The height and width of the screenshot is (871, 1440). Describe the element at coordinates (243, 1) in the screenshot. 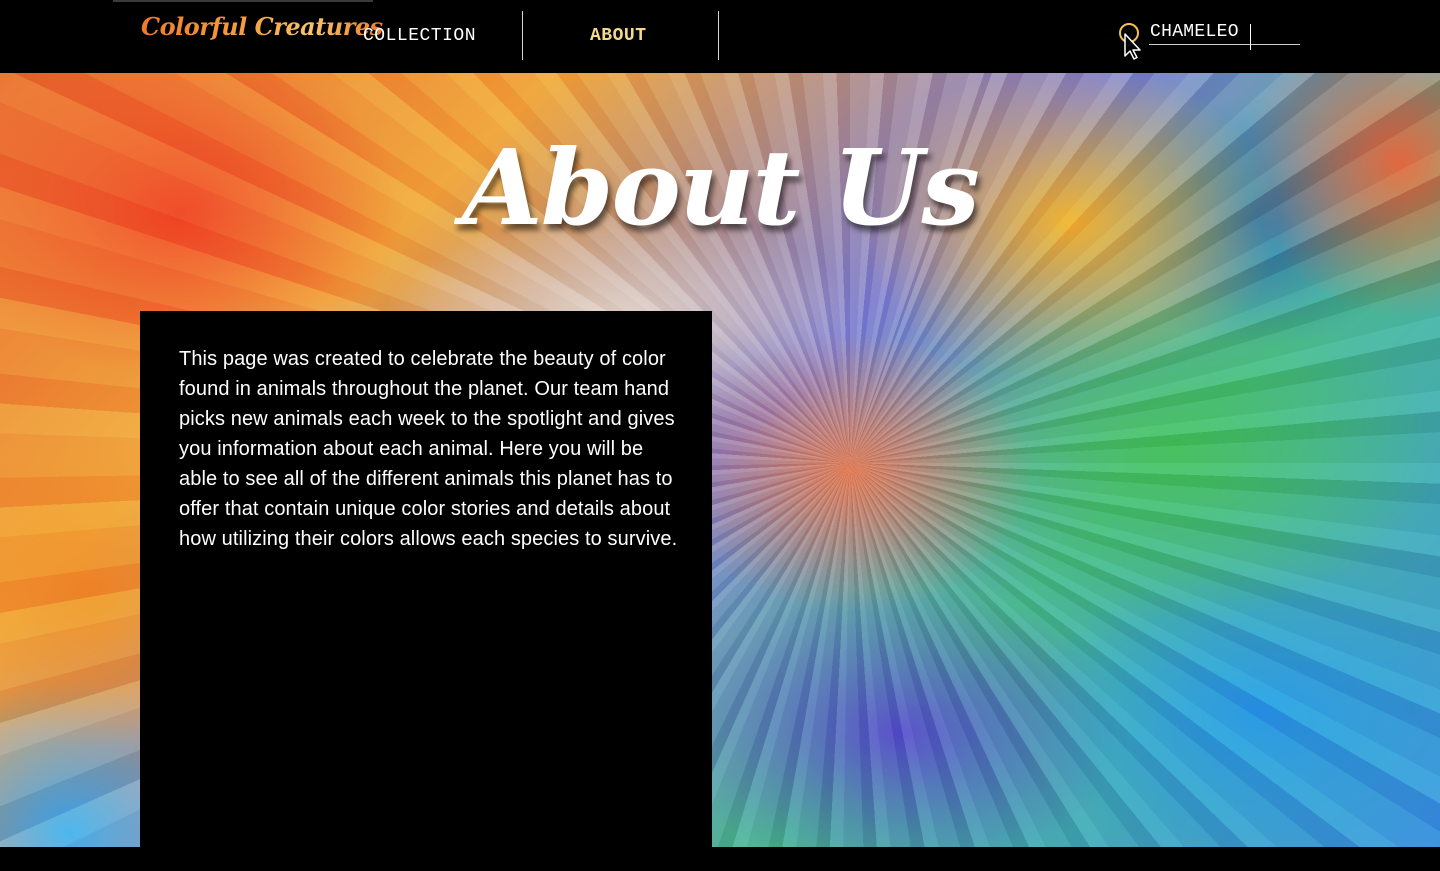

I see `header-top-line` at that location.